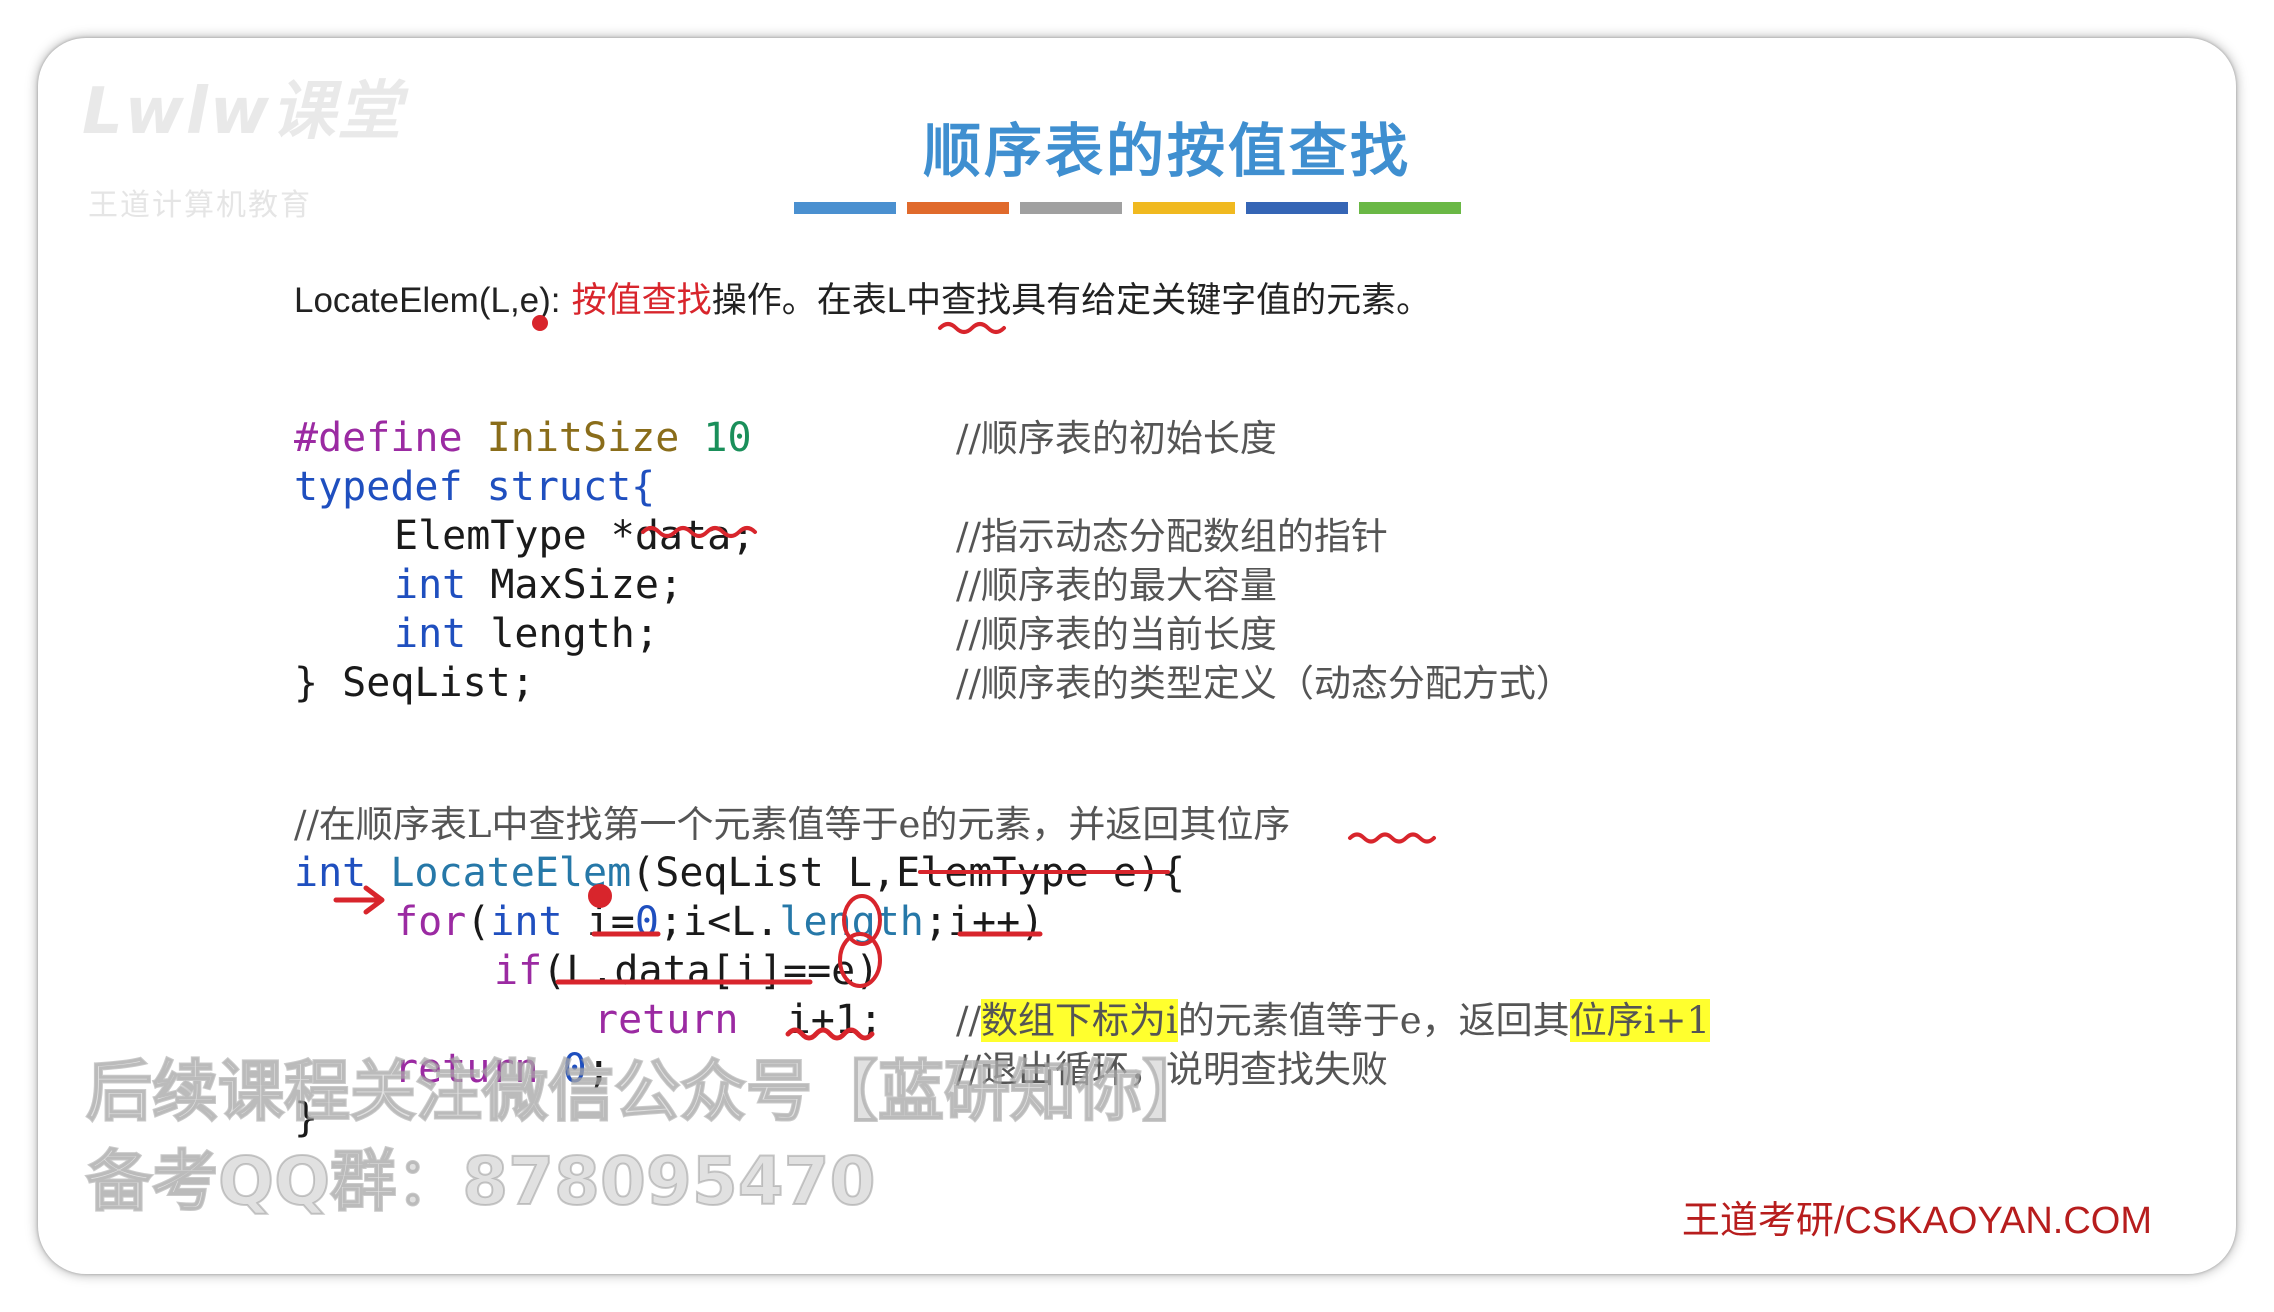 The image size is (2274, 1312). What do you see at coordinates (792, 824) in the screenshot?
I see `comment-function: //在顺序表L中查找第一个元素值等于e的元素，并返回其位序` at bounding box center [792, 824].